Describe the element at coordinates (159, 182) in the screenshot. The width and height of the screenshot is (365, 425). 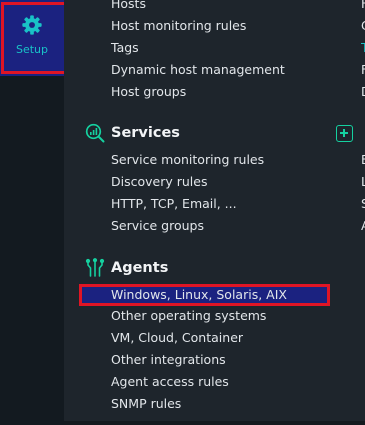
I see `menu-link-discovery-rules: Discovery rules` at that location.